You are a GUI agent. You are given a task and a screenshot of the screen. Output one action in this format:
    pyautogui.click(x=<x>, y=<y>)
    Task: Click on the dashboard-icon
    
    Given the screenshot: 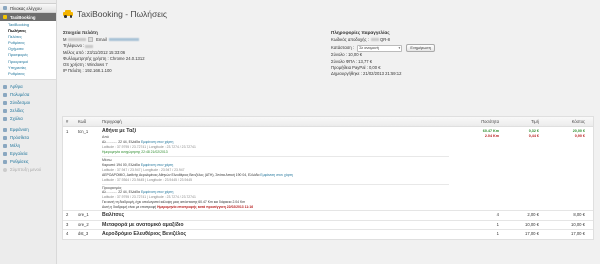 What is the action you would take?
    pyautogui.click(x=5, y=8)
    